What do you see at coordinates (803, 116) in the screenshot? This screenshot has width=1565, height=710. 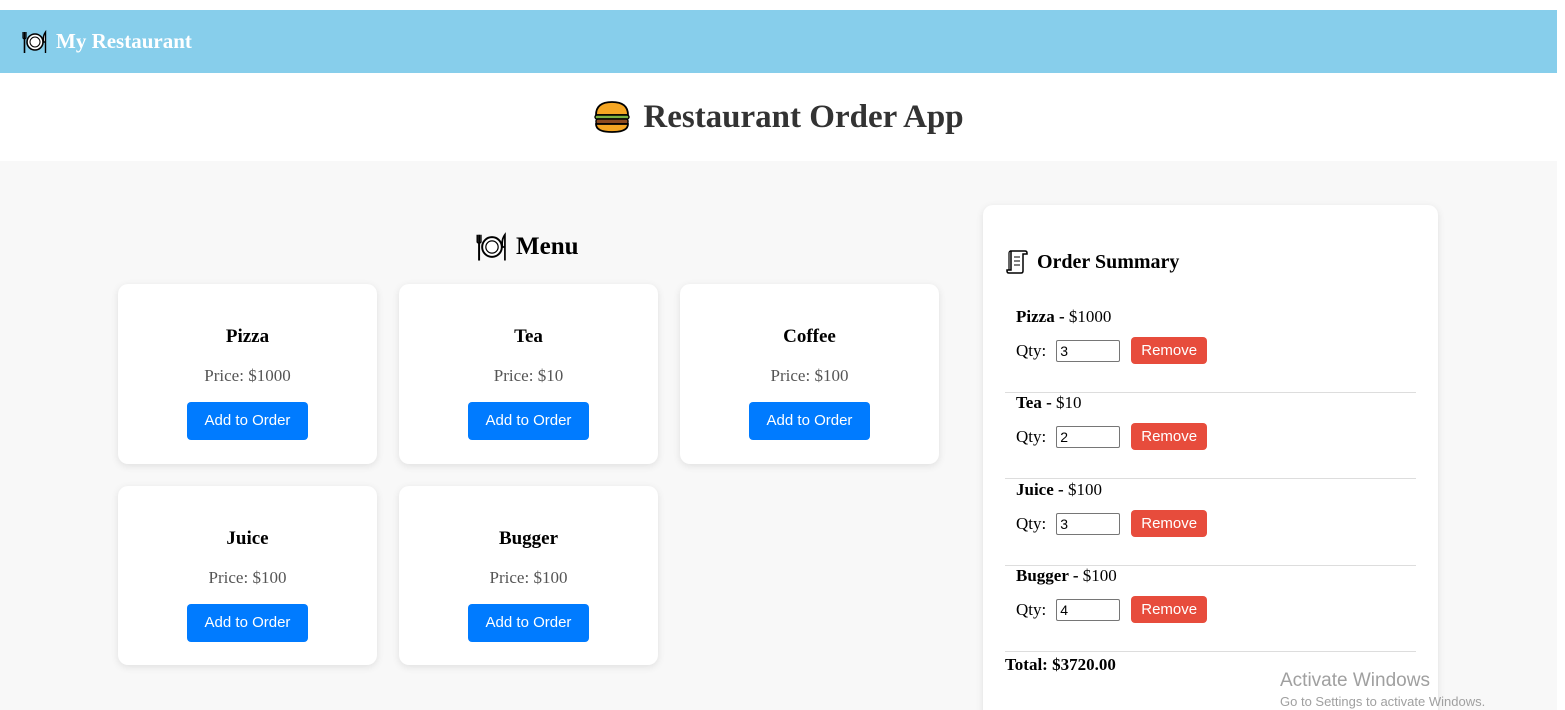 I see `page-title: Restaurant Order App` at bounding box center [803, 116].